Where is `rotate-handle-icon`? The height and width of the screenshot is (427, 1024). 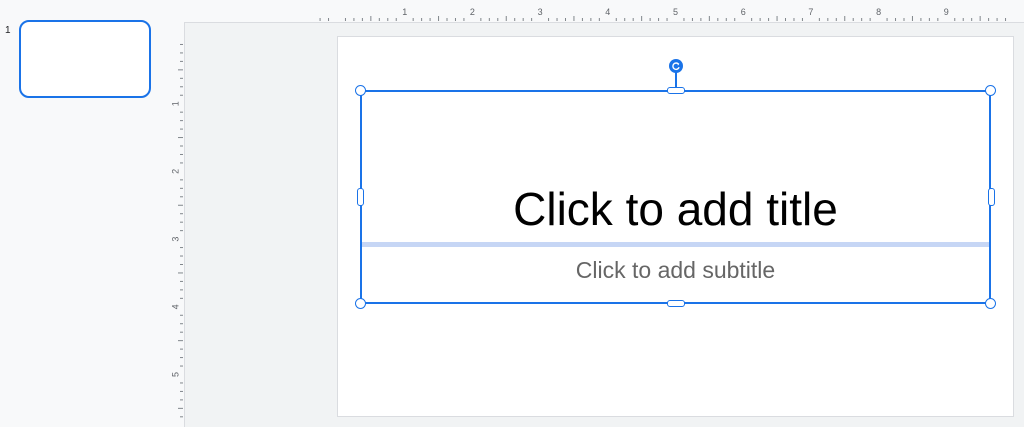
rotate-handle-icon is located at coordinates (676, 66).